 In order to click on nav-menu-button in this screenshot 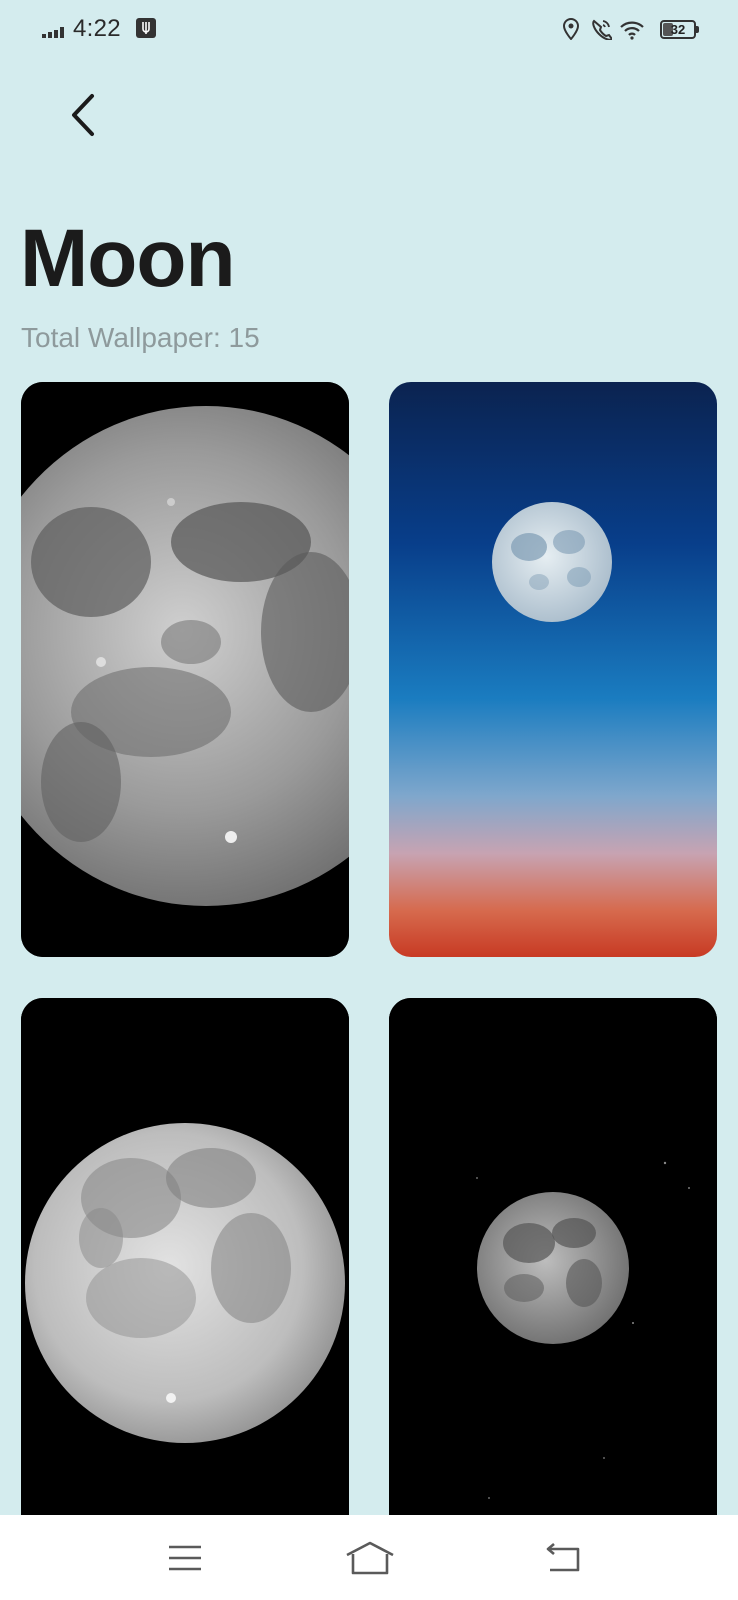, I will do `click(185, 1558)`.